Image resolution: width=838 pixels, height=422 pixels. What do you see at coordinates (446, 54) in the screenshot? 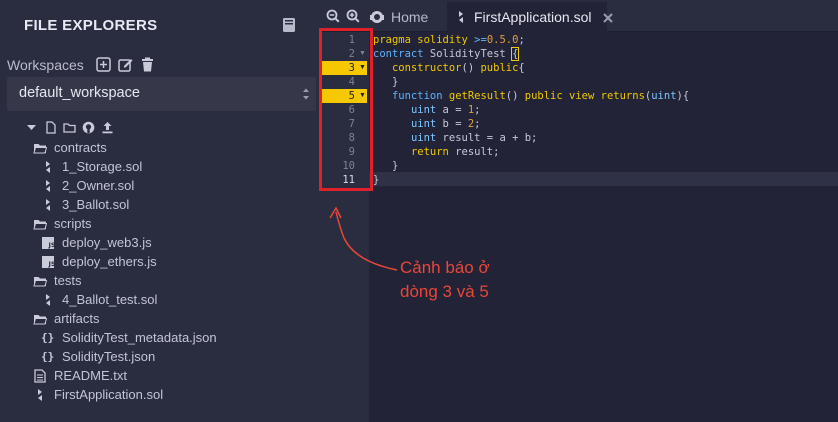
I see `code-line: contract SolidityTest {` at bounding box center [446, 54].